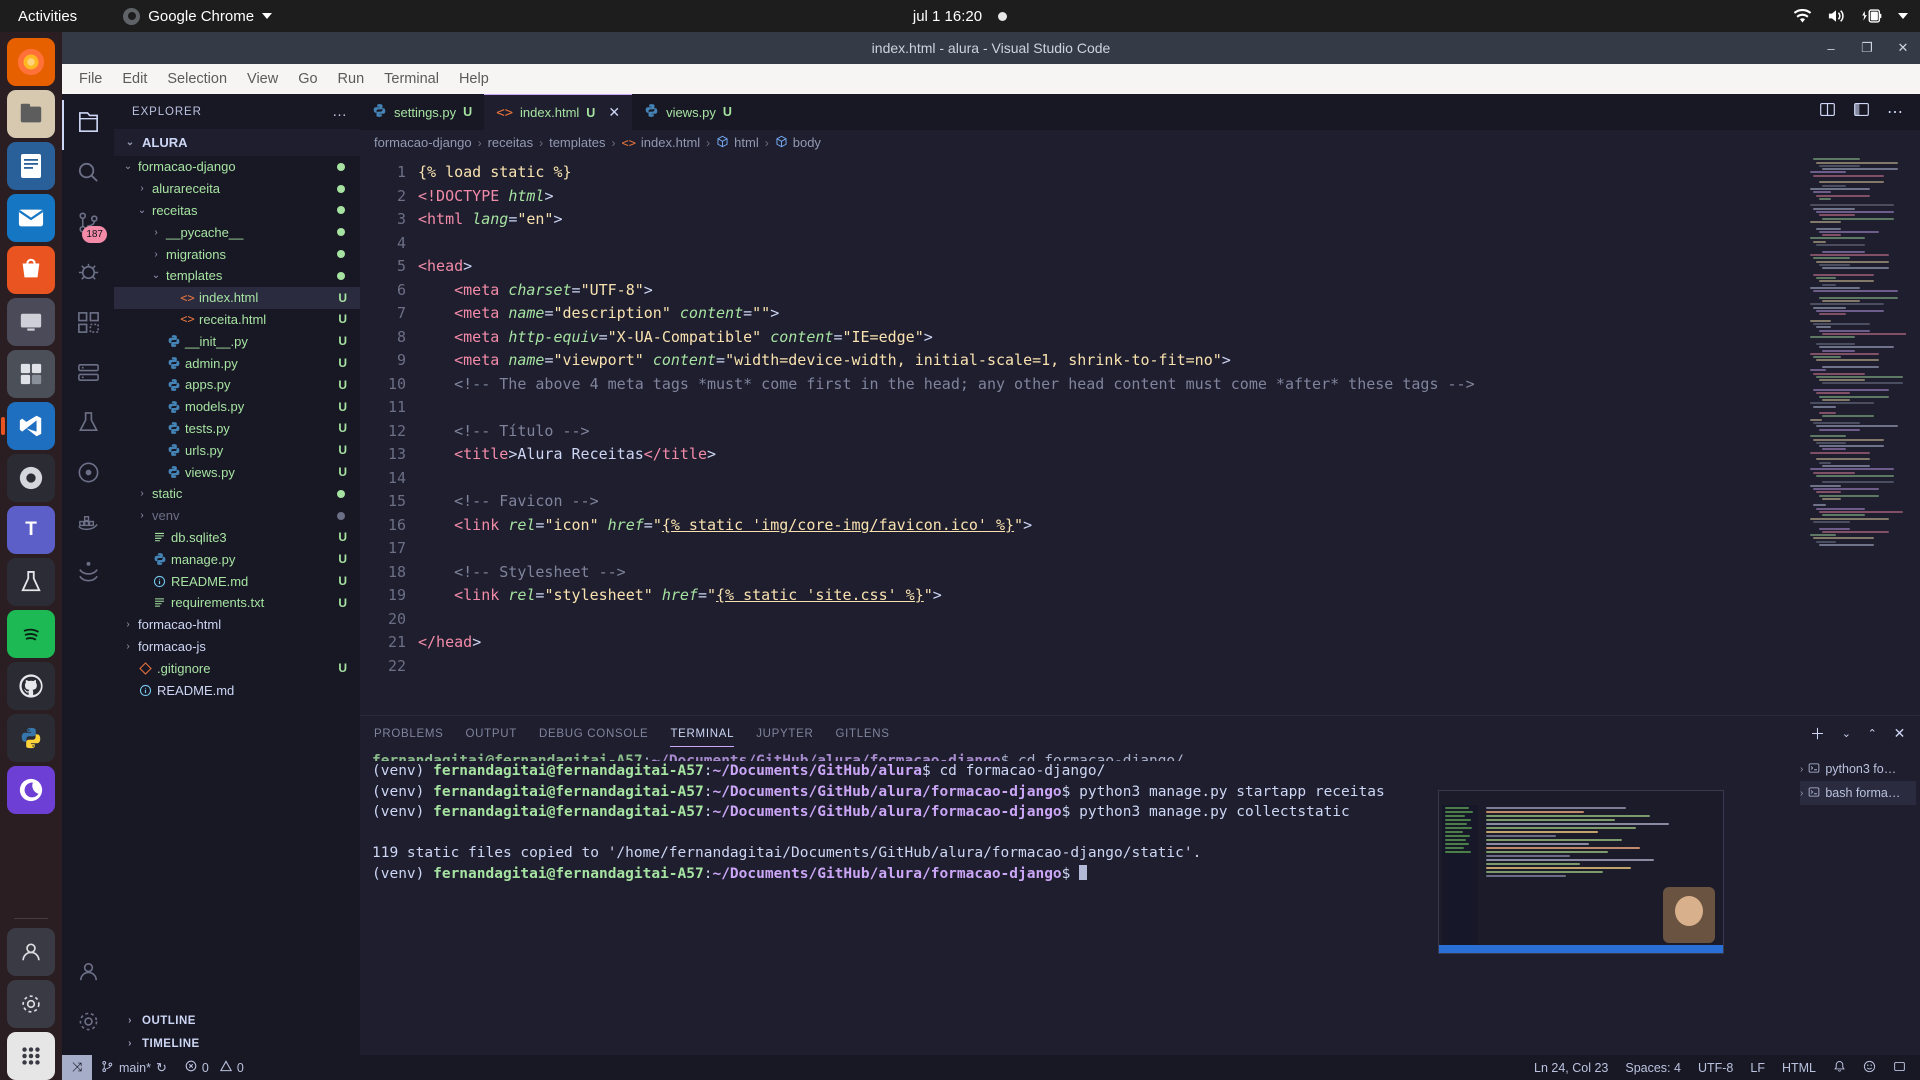  What do you see at coordinates (237, 429) in the screenshot?
I see `tree-item-tests-py: tests.py U` at bounding box center [237, 429].